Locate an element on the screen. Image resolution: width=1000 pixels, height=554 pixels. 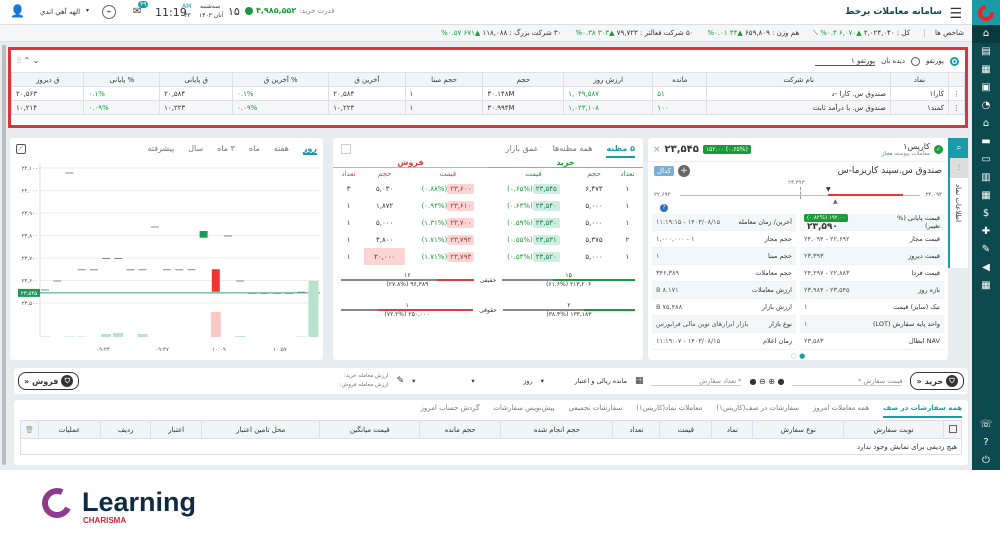
close-icon: × is located at coordinates (657, 150).